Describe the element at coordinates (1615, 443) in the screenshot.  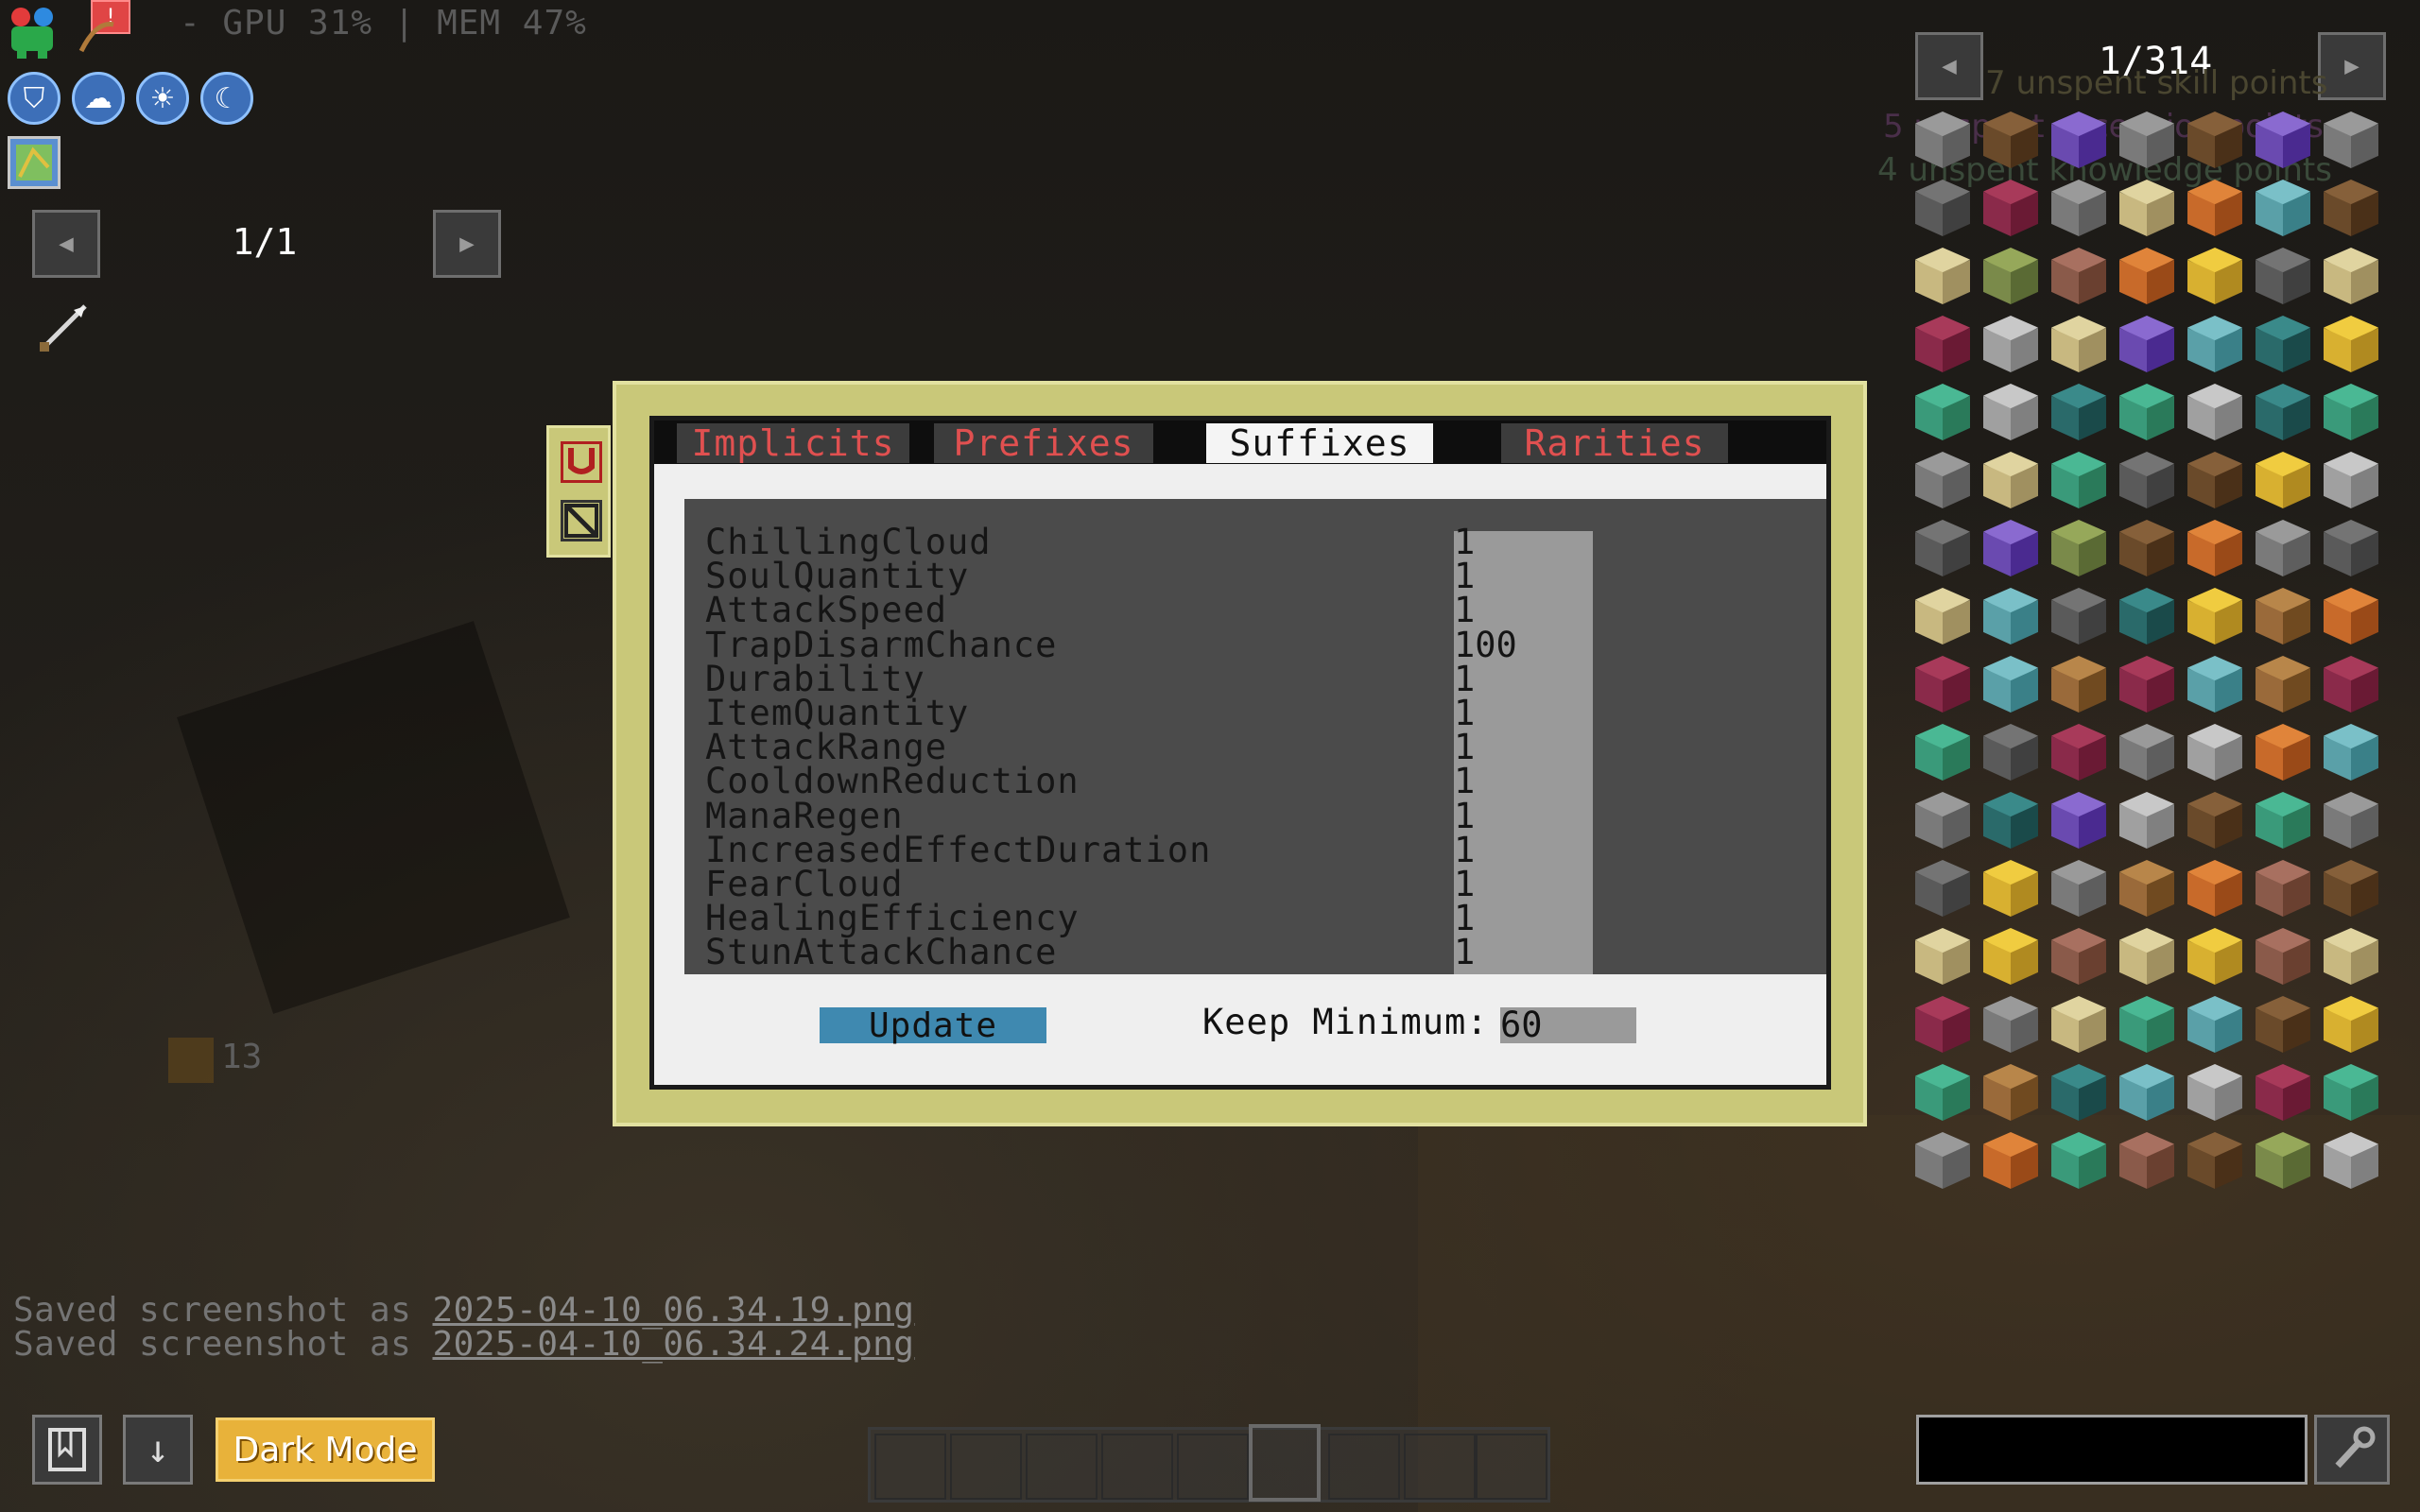
I see `tab-rarities: Rarities` at that location.